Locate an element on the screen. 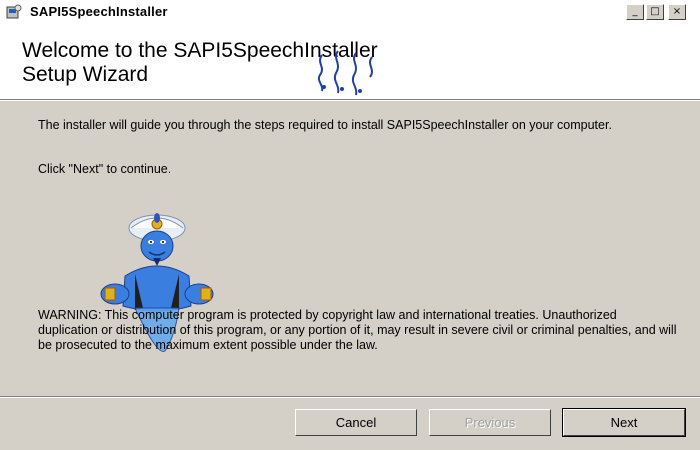  installer-app-icon is located at coordinates (14, 11).